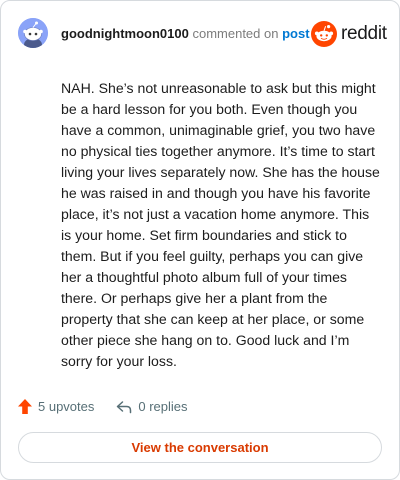  What do you see at coordinates (125, 33) in the screenshot?
I see `username: goodnightmoon0100` at bounding box center [125, 33].